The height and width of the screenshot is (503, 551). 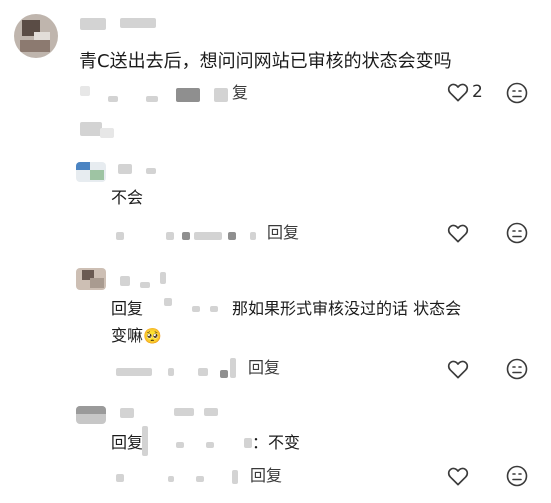 I want to click on reply-text-line2: 变嘛🥺, so click(x=136, y=335).